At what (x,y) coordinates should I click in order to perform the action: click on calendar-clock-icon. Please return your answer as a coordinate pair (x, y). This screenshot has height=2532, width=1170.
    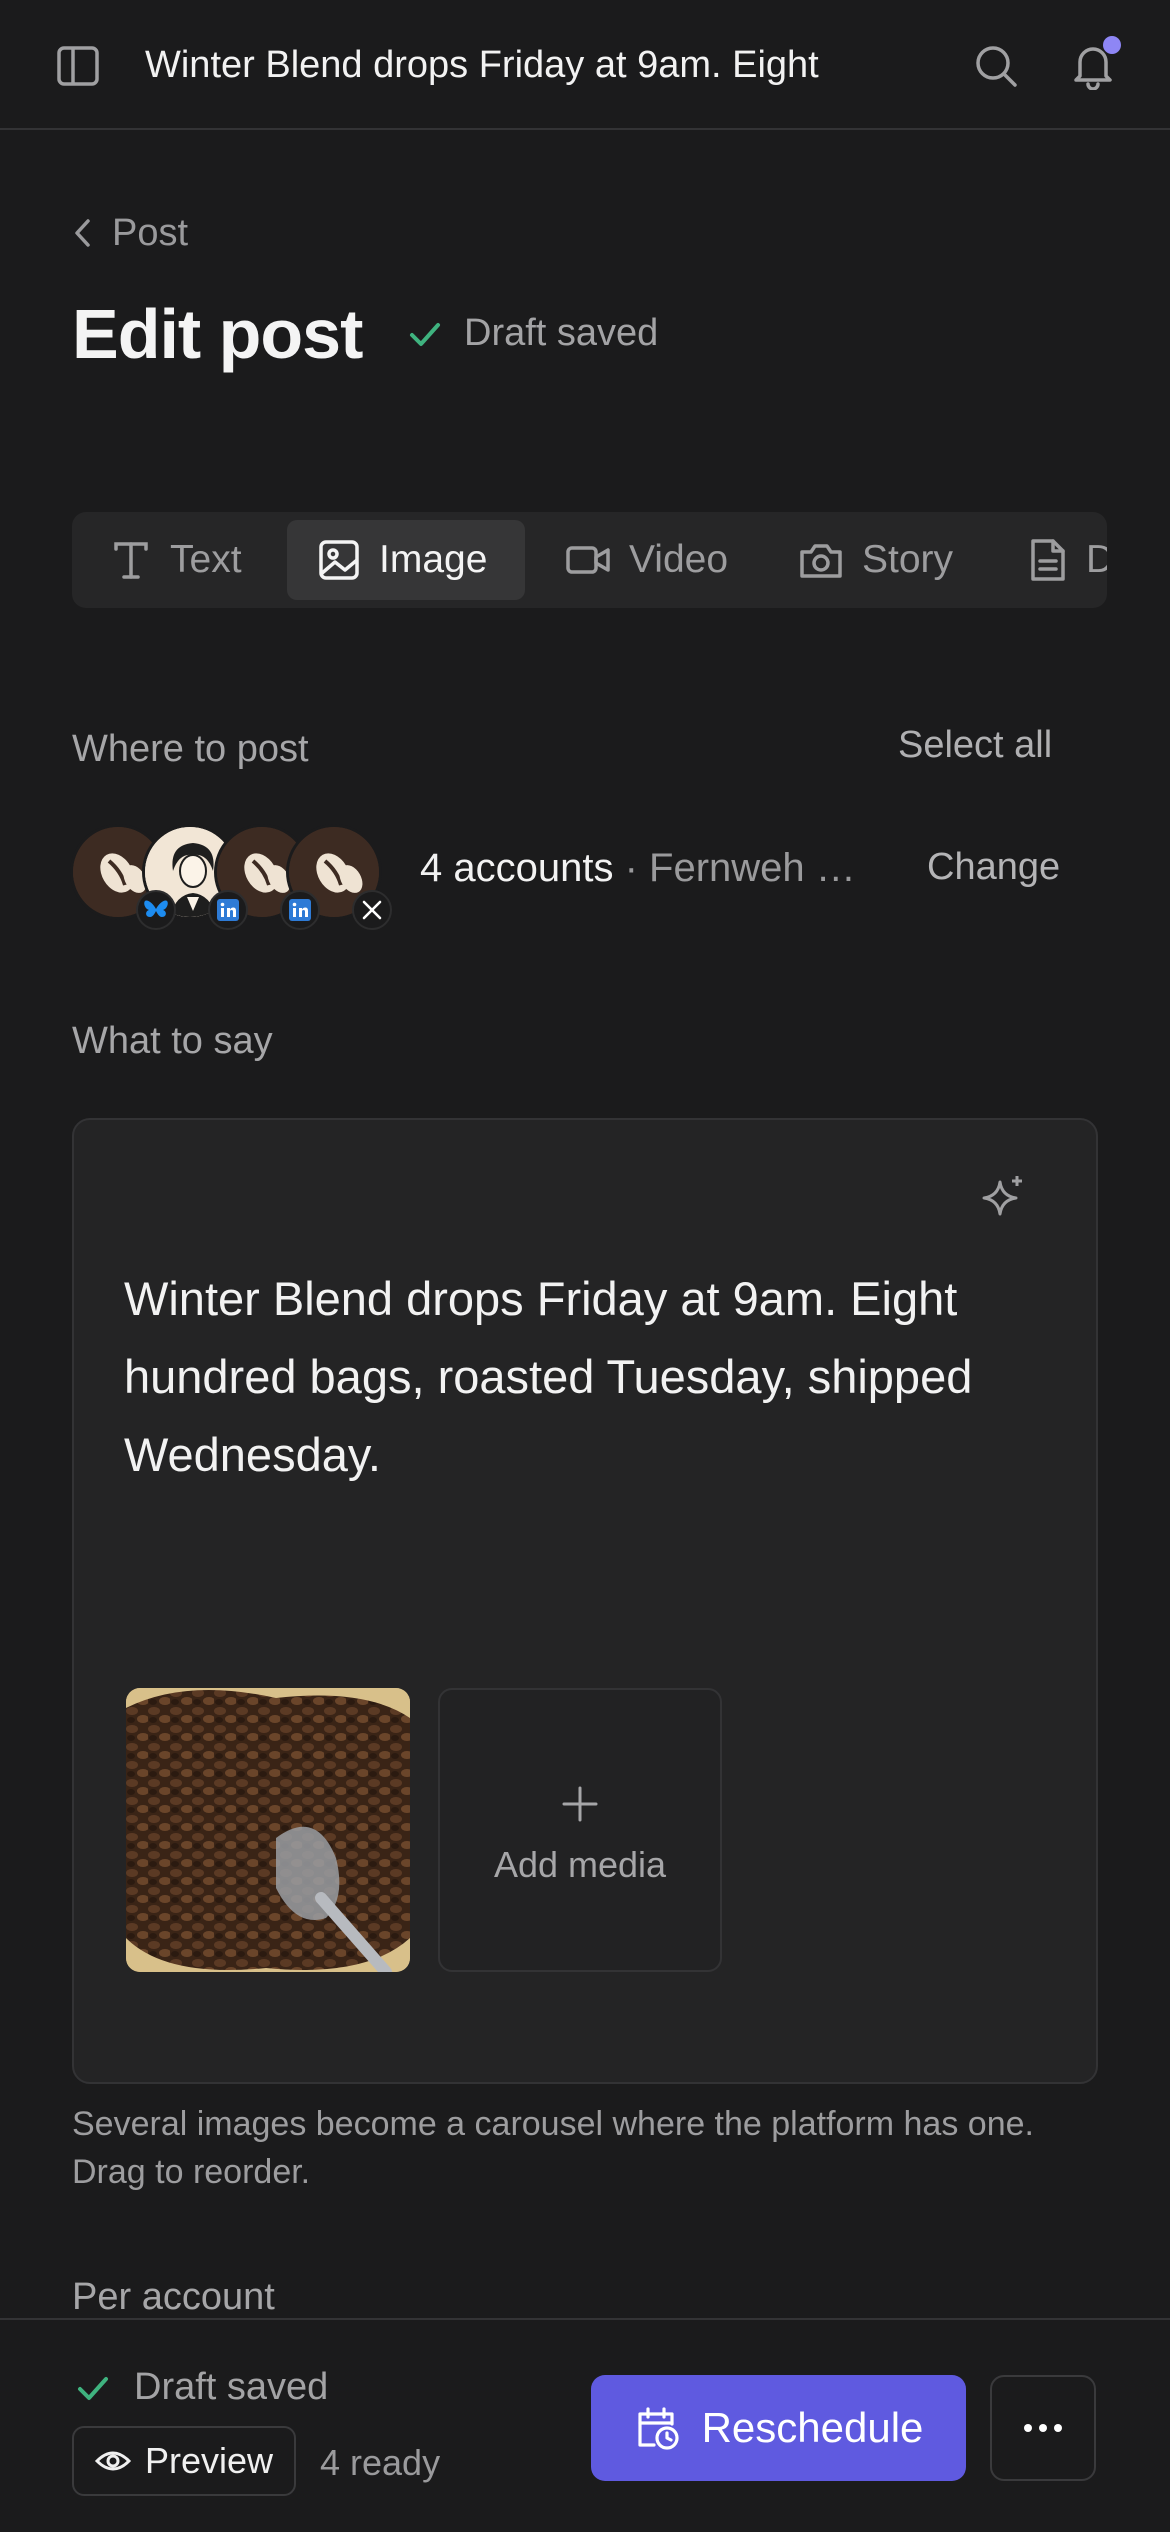
    Looking at the image, I should click on (658, 2428).